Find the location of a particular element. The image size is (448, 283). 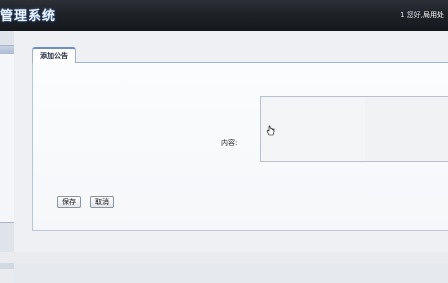

user-greeting: 1 您好,局用处 is located at coordinates (422, 15).